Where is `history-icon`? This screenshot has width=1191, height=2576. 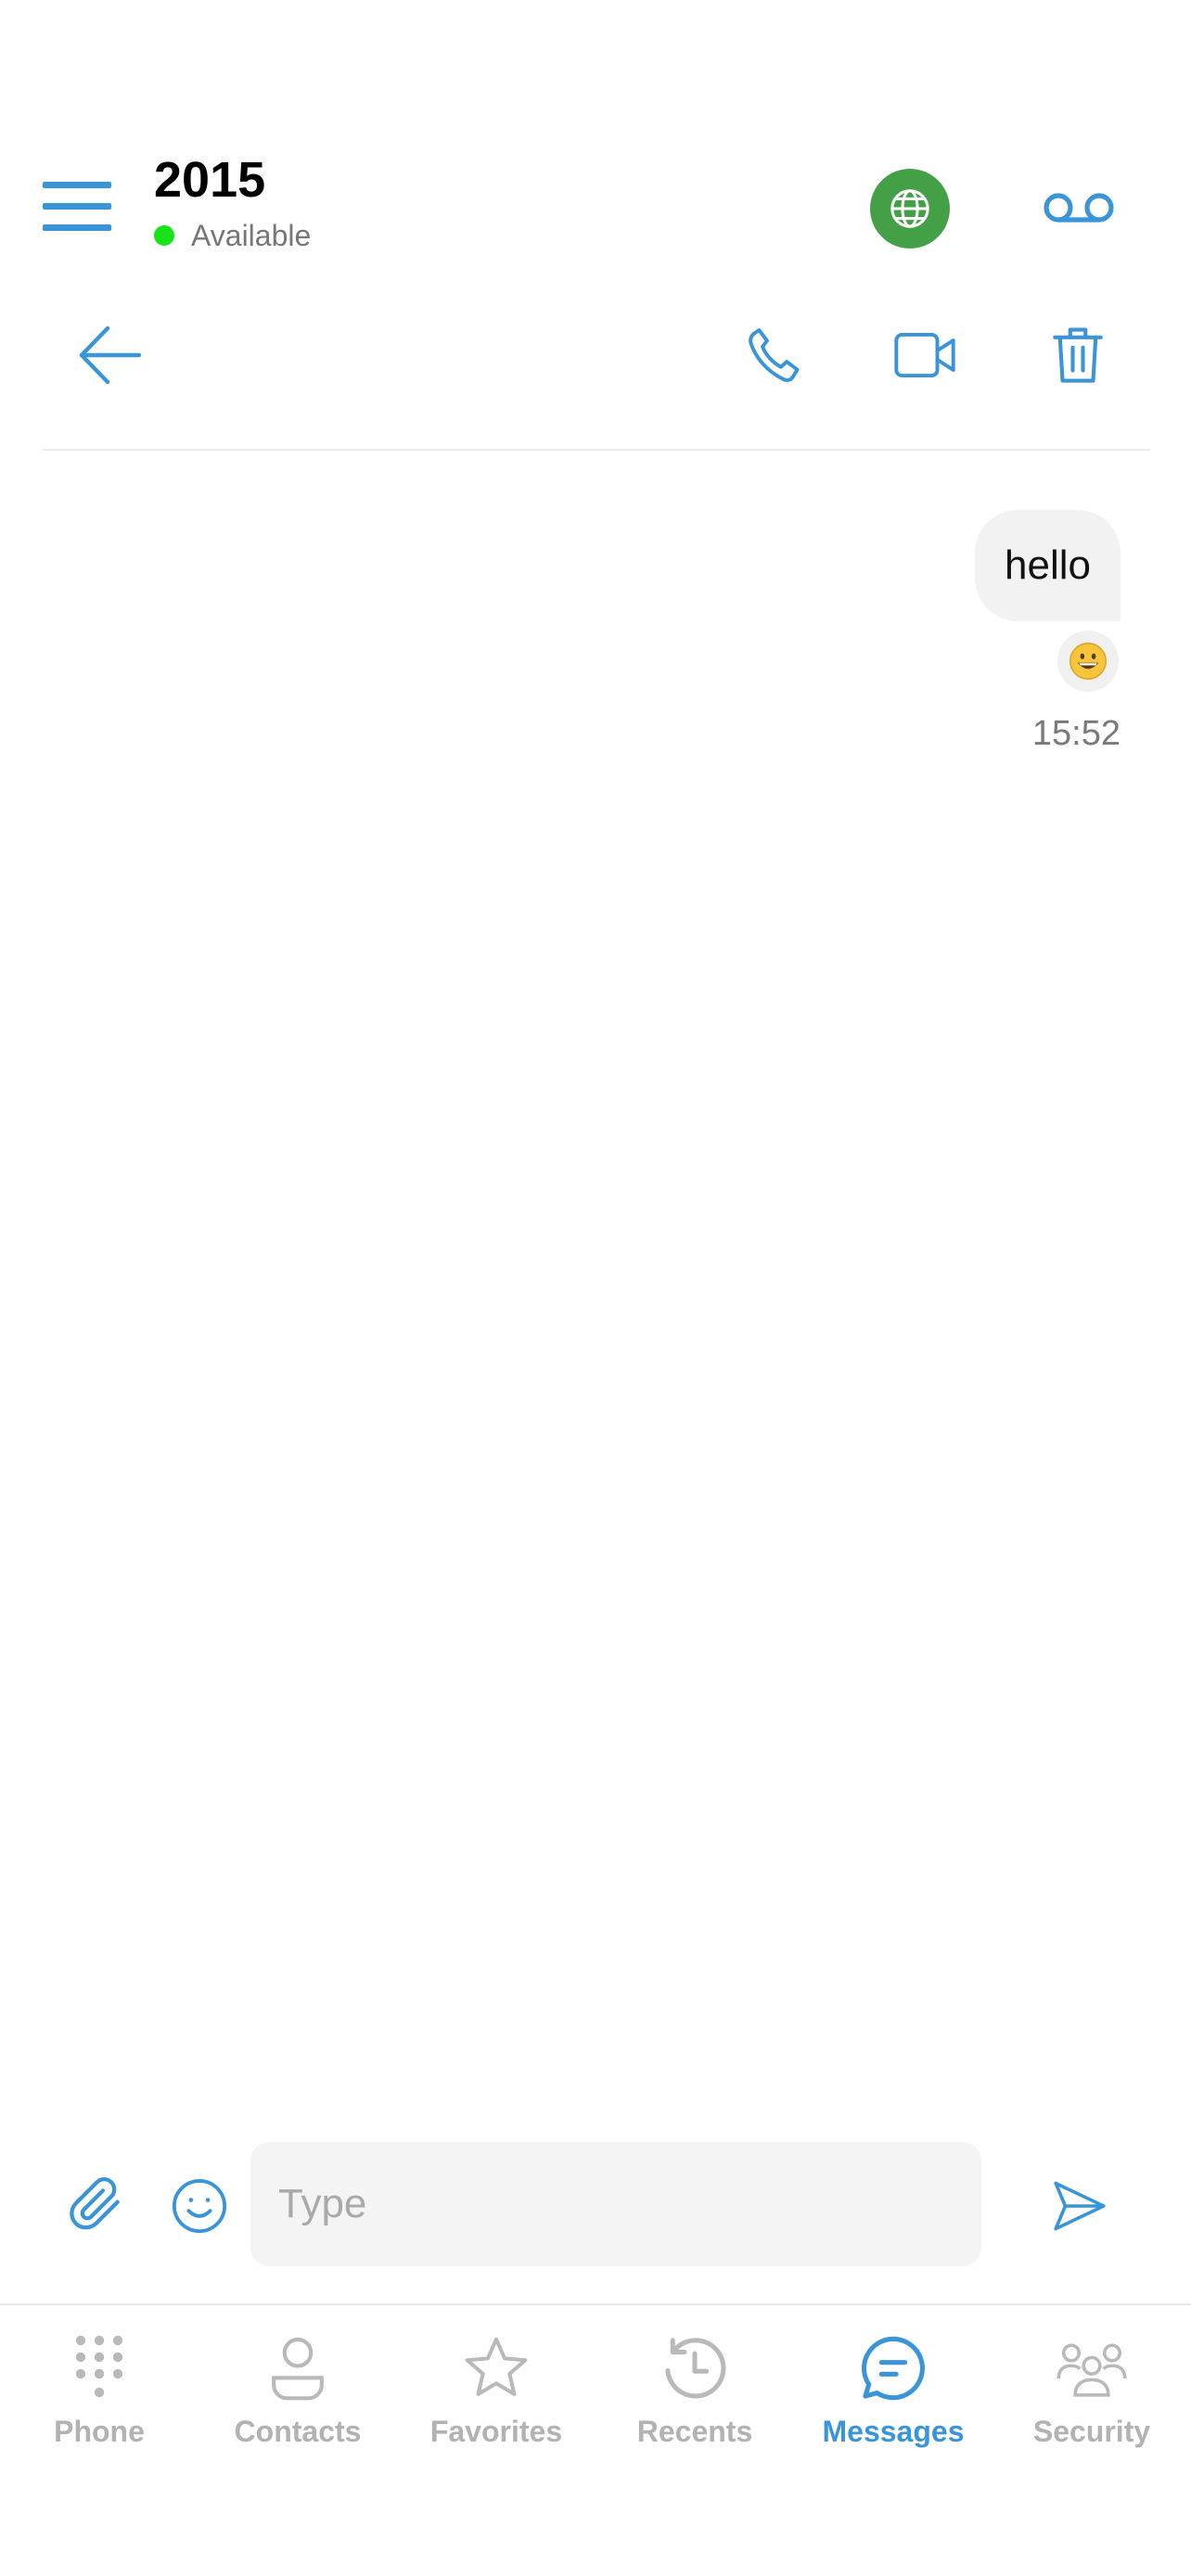 history-icon is located at coordinates (695, 2368).